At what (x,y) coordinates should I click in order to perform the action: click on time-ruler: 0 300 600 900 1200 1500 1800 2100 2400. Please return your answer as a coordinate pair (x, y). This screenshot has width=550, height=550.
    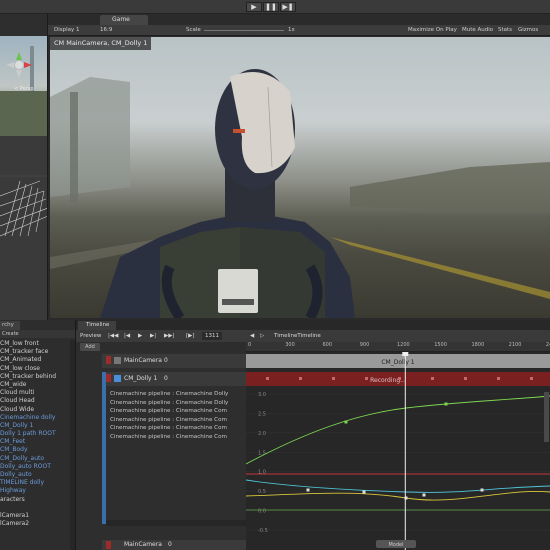
    Looking at the image, I should click on (398, 347).